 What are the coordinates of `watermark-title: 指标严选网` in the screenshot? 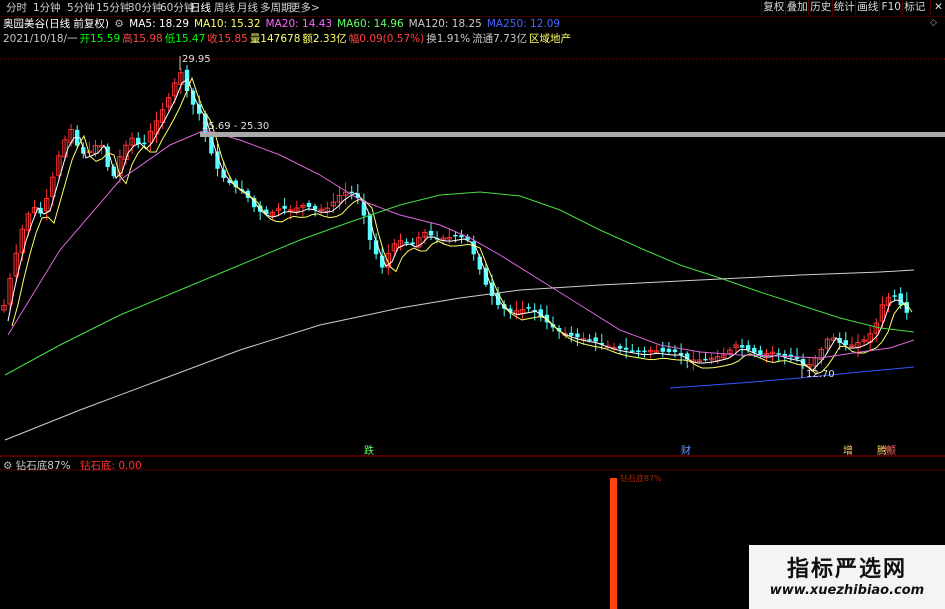 It's located at (846, 569).